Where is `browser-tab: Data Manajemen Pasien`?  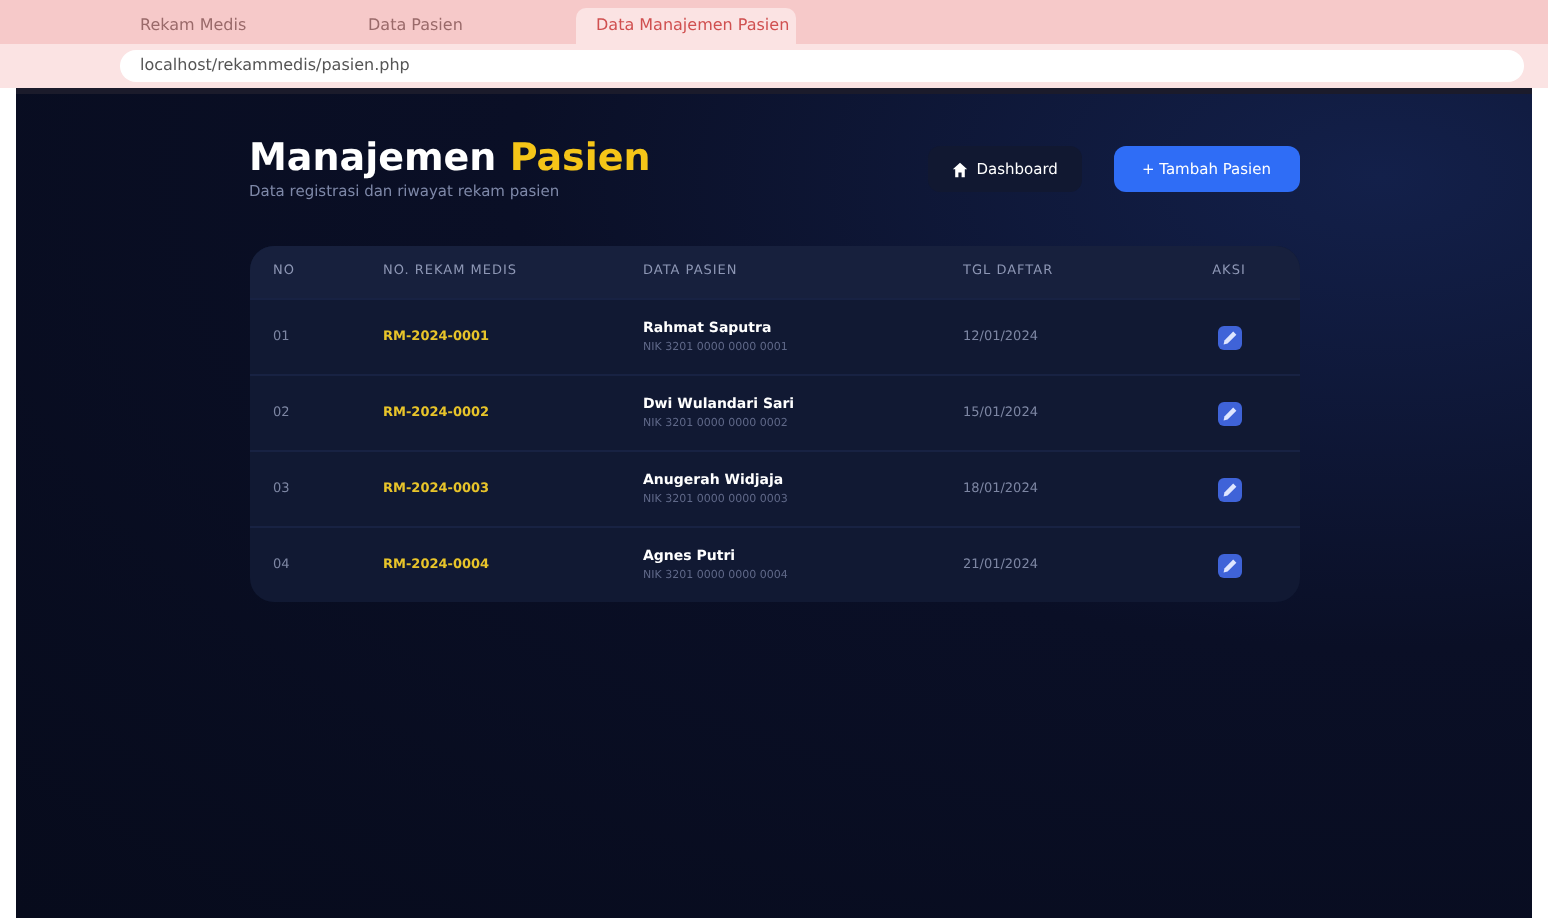 browser-tab: Data Manajemen Pasien is located at coordinates (686, 26).